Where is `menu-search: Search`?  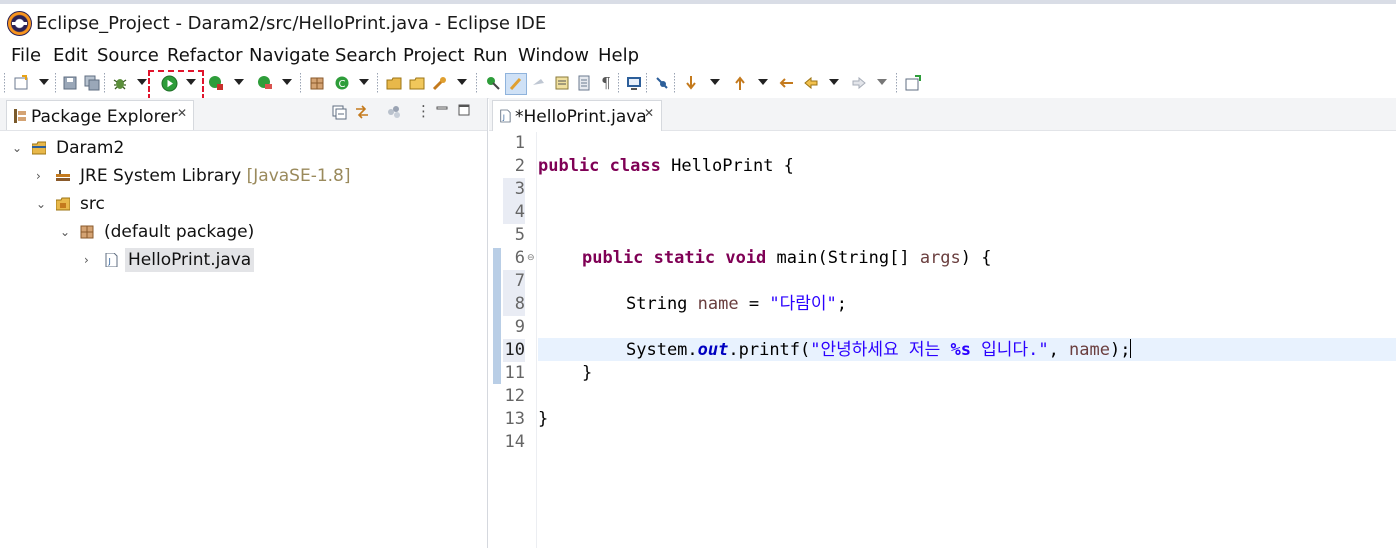
menu-search: Search is located at coordinates (366, 56).